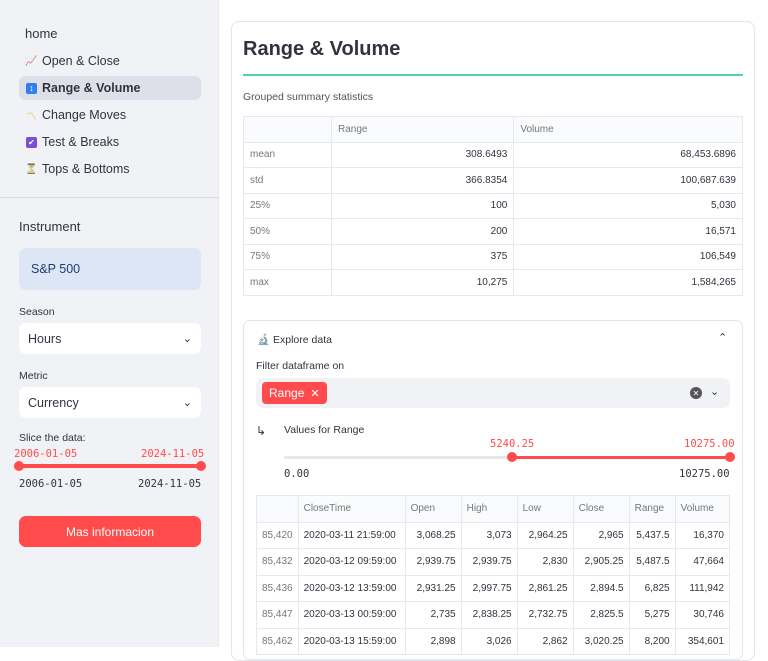 This screenshot has height=661, width=768. Describe the element at coordinates (652, 641) in the screenshot. I see `table-cell: 8,200` at that location.